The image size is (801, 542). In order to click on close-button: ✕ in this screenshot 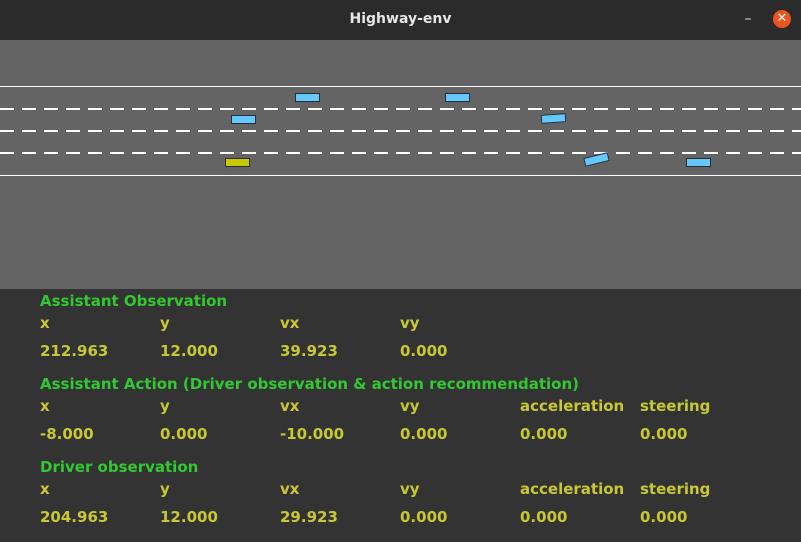, I will do `click(782, 19)`.